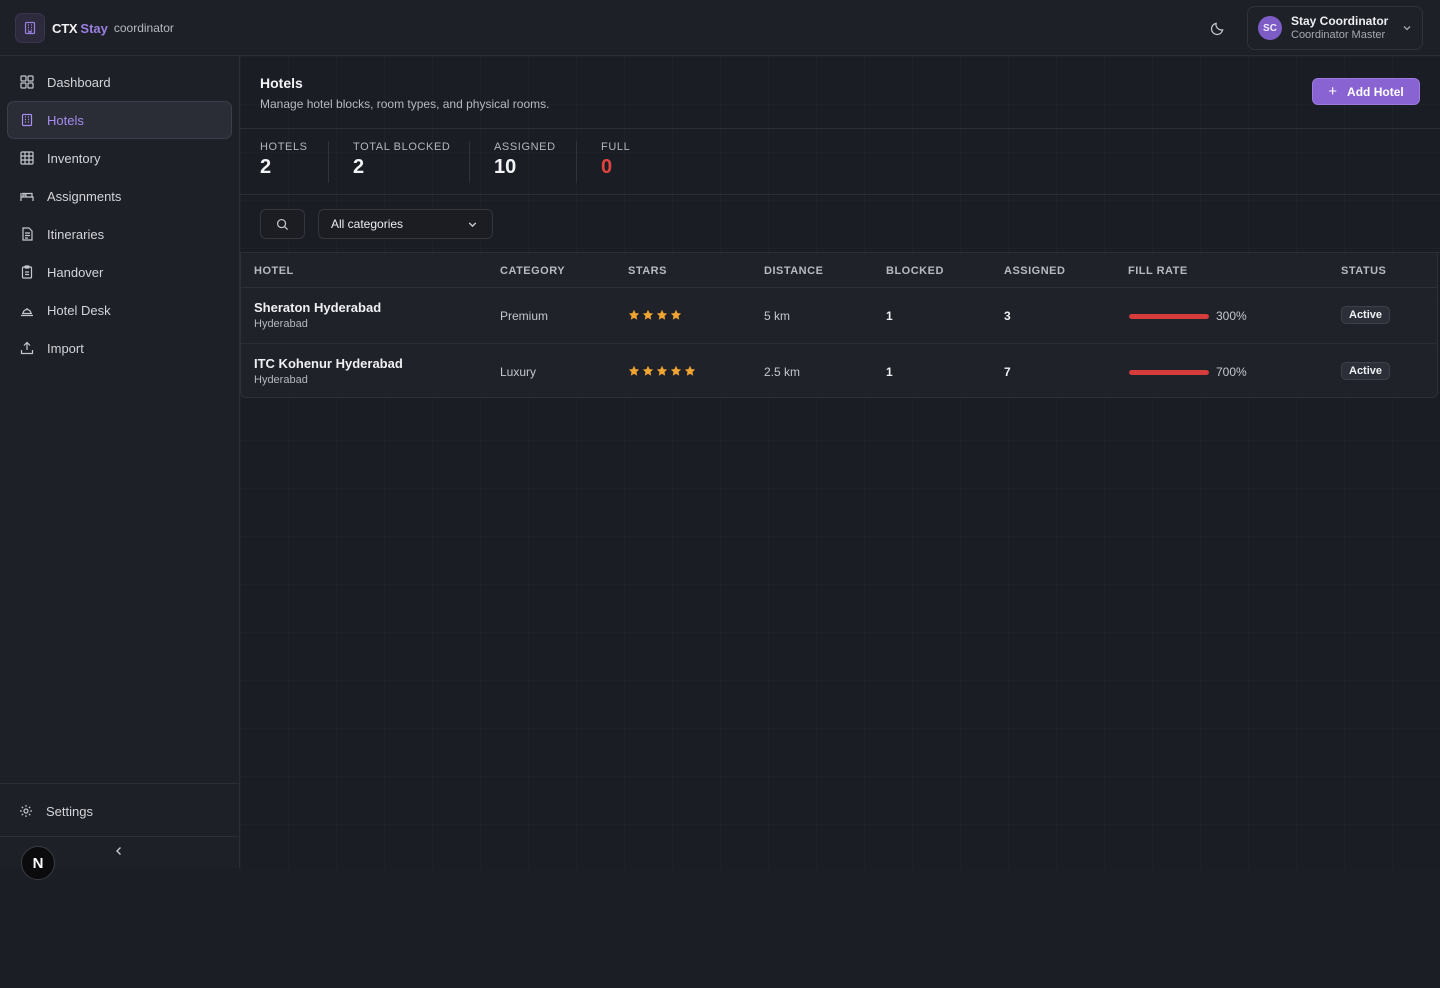 This screenshot has width=1440, height=988. I want to click on user-role: Coordinator Master, so click(1338, 34).